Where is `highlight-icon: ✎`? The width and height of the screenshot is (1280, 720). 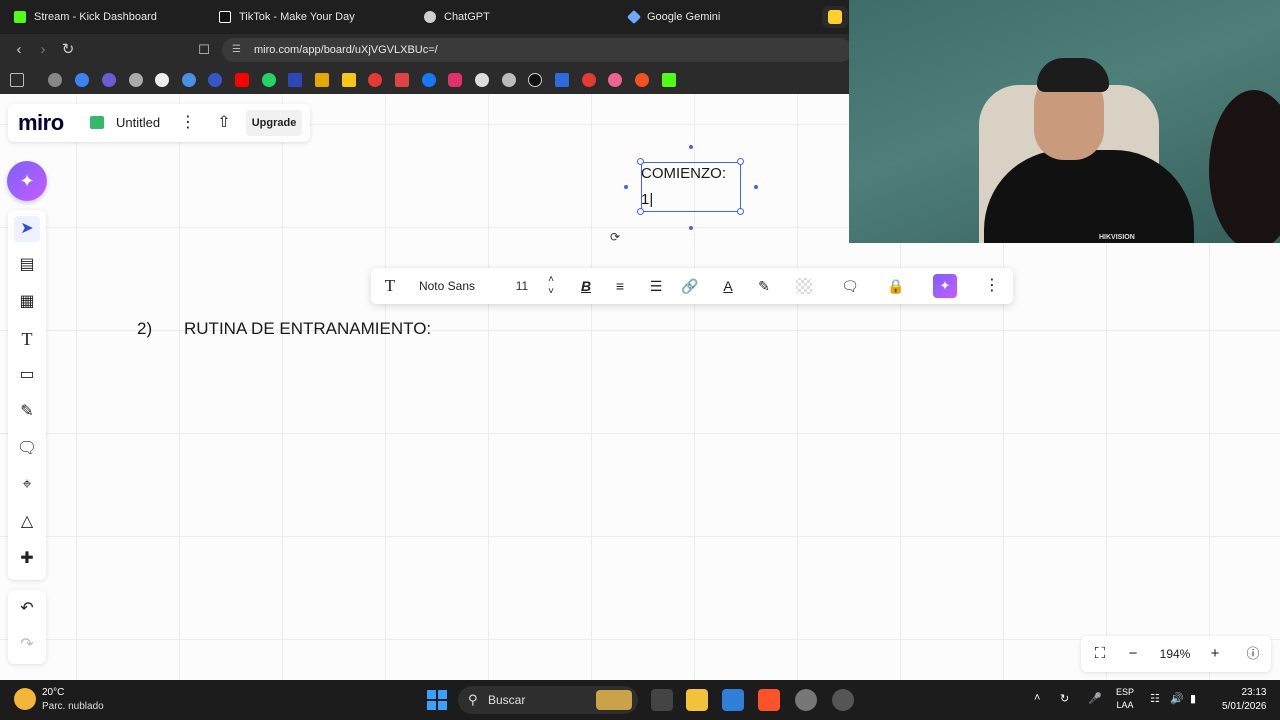
highlight-icon: ✎ is located at coordinates (764, 286).